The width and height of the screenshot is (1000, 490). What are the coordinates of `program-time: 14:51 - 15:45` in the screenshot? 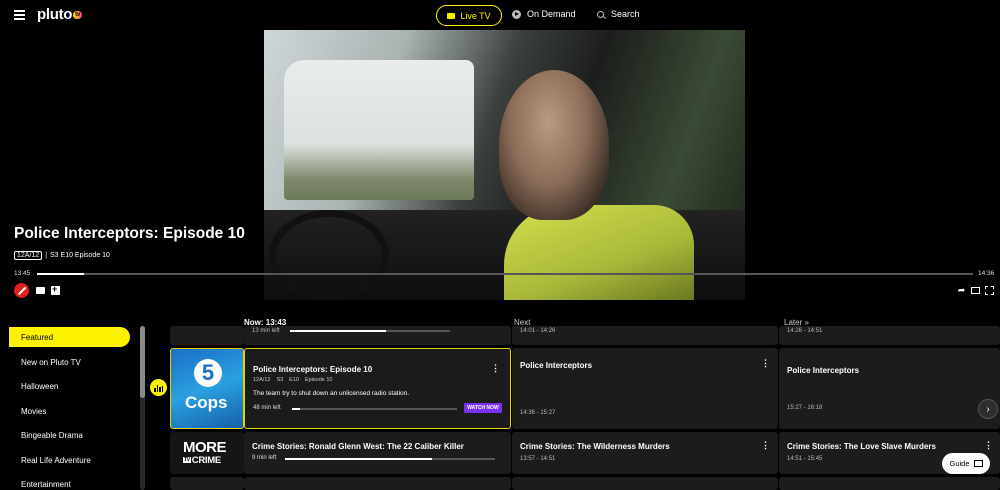 It's located at (805, 459).